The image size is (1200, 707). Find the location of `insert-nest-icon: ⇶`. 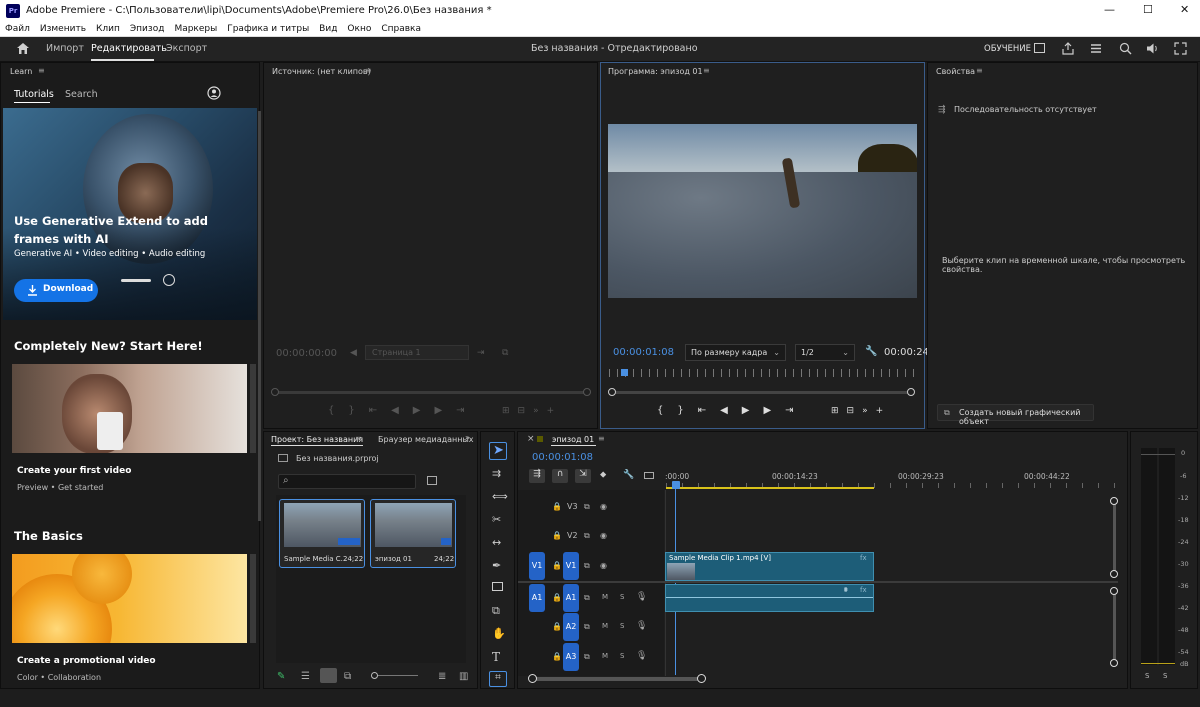

insert-nest-icon: ⇶ is located at coordinates (537, 476).